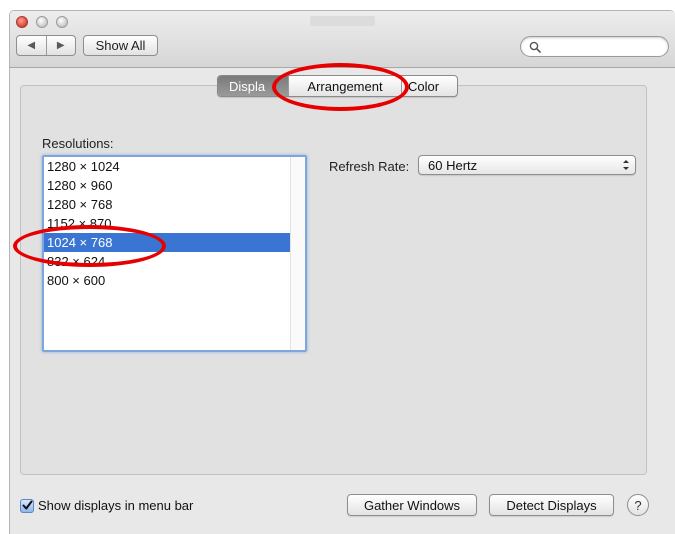 The width and height of the screenshot is (675, 534). What do you see at coordinates (369, 166) in the screenshot?
I see `refresh-rate-label: Refresh Rate:` at bounding box center [369, 166].